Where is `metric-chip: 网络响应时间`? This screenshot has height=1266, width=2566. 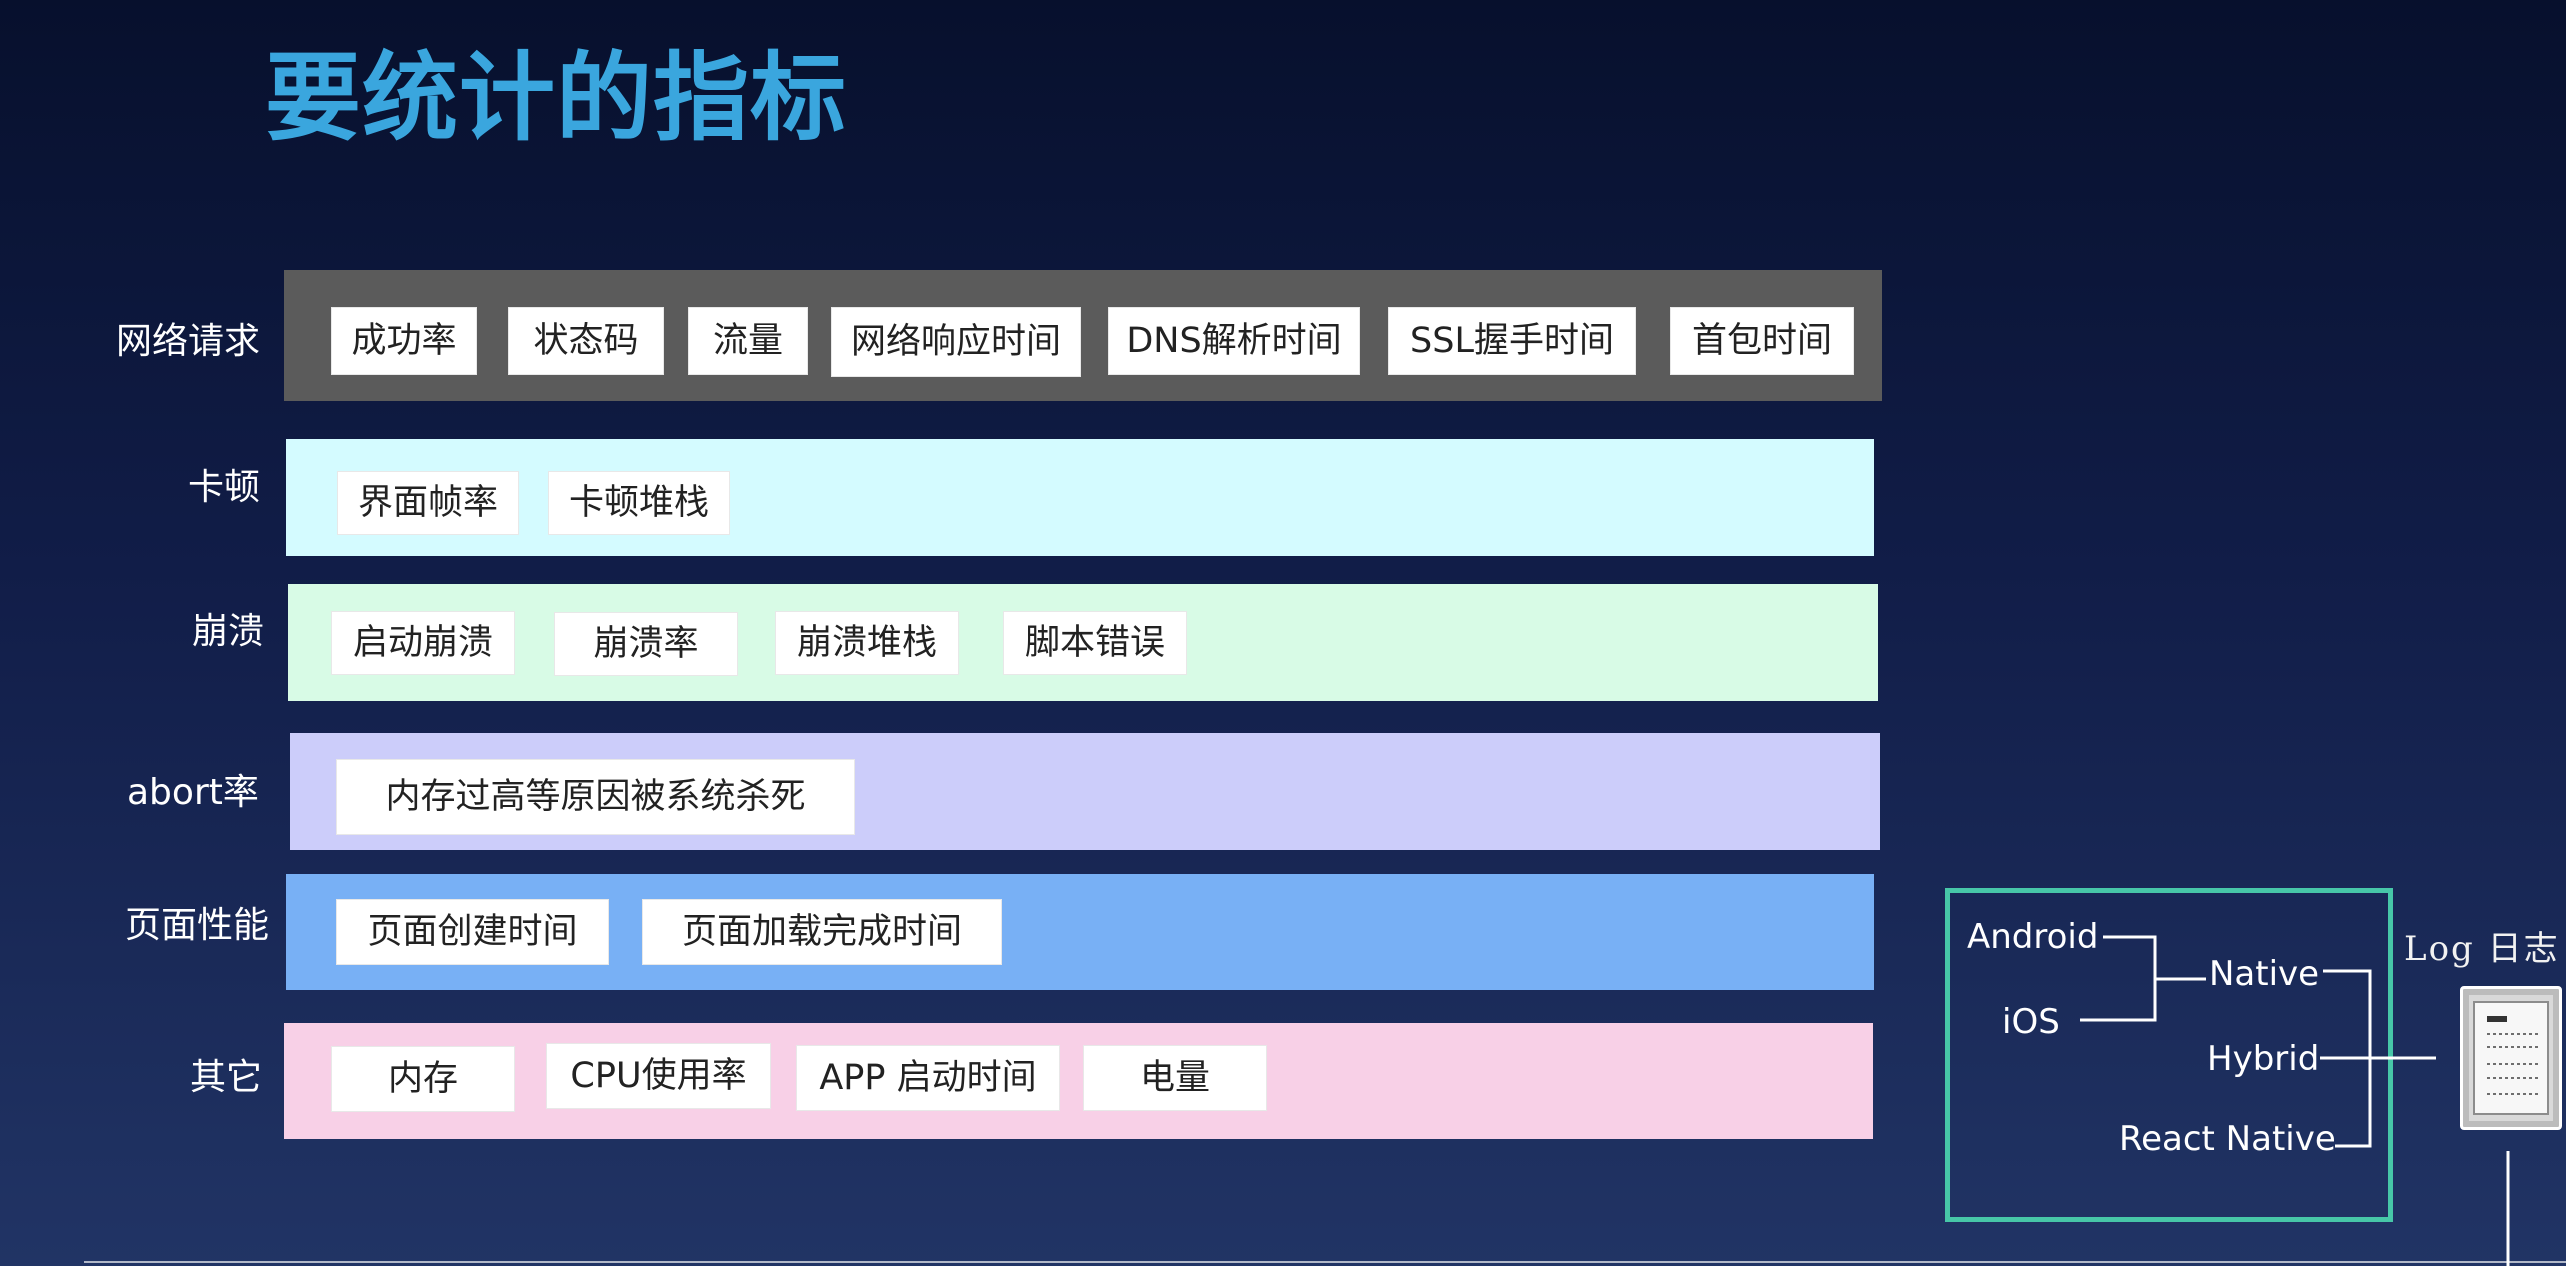 metric-chip: 网络响应时间 is located at coordinates (956, 342).